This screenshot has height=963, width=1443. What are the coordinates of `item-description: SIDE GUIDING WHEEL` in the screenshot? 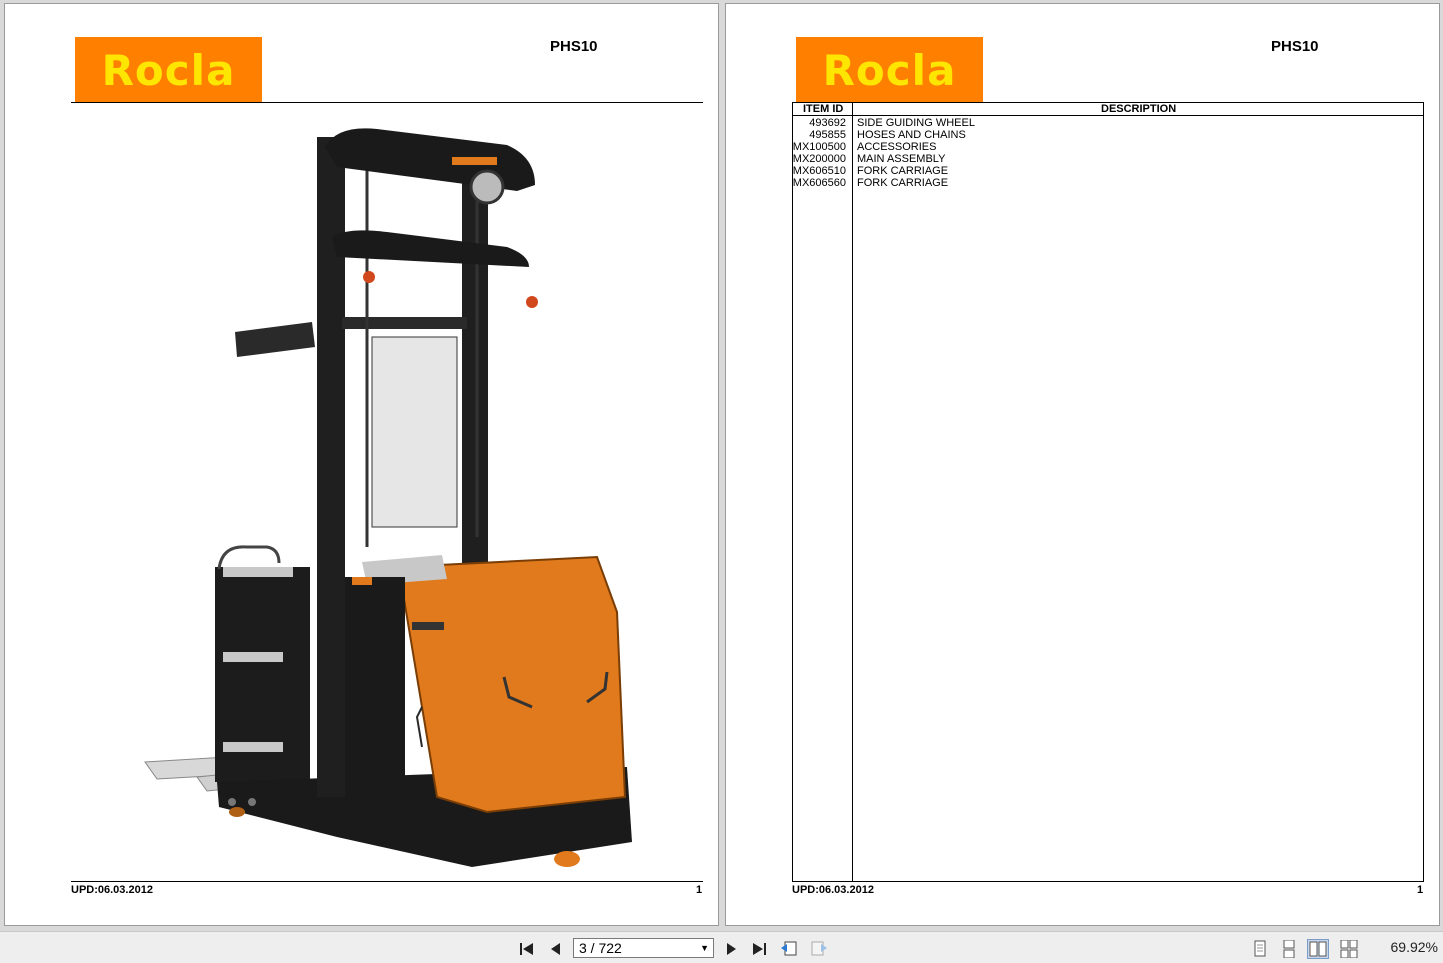 It's located at (916, 123).